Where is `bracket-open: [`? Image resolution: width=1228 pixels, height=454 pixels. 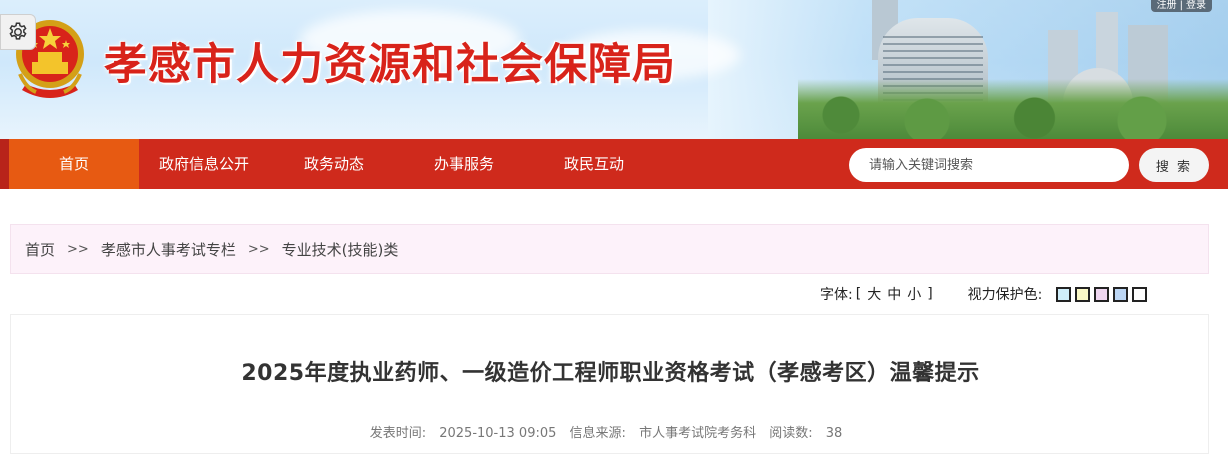 bracket-open: [ is located at coordinates (858, 294).